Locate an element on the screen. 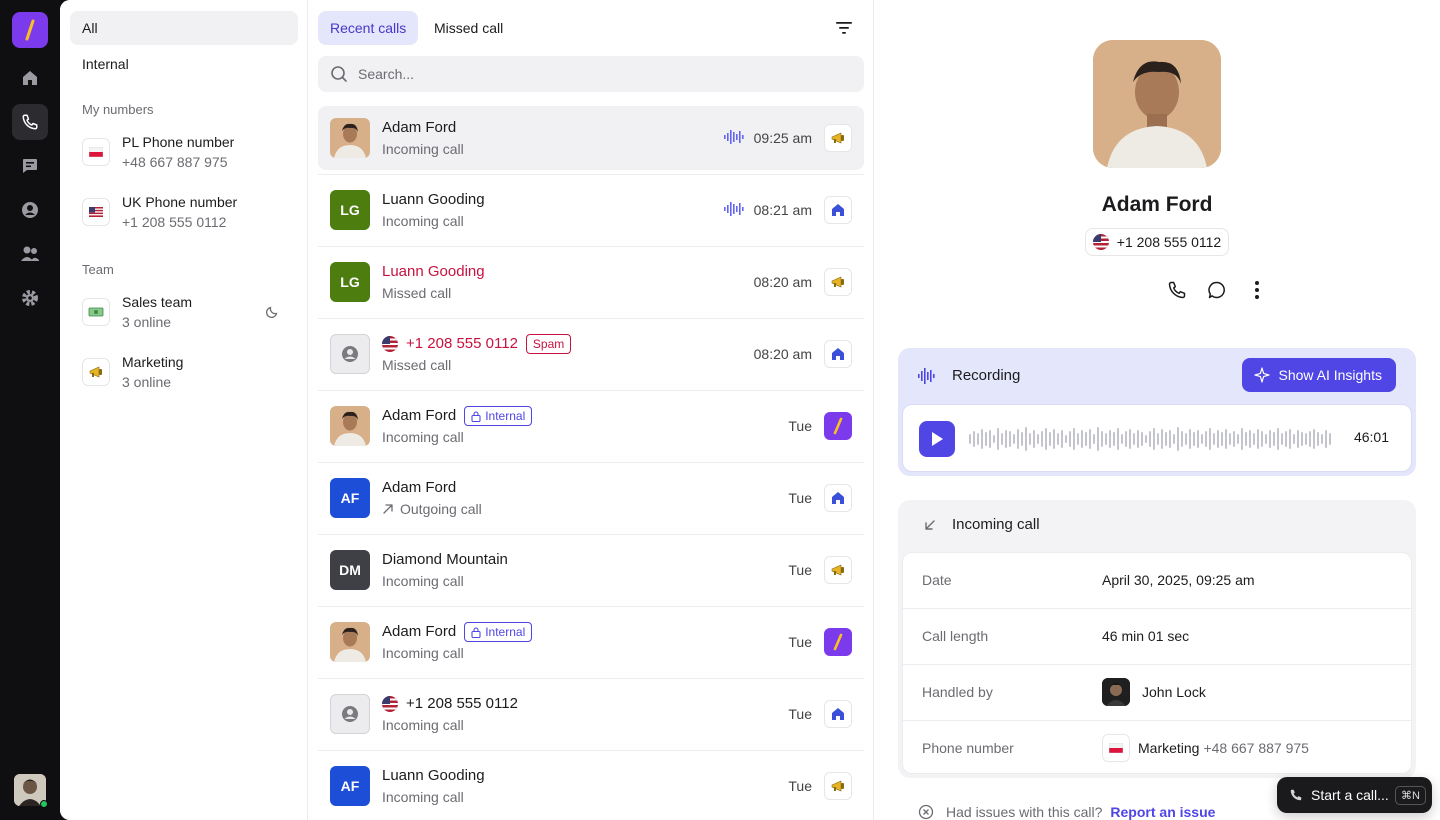 This screenshot has width=1440, height=820. tab-recent-calls: Recent calls is located at coordinates (368, 28).